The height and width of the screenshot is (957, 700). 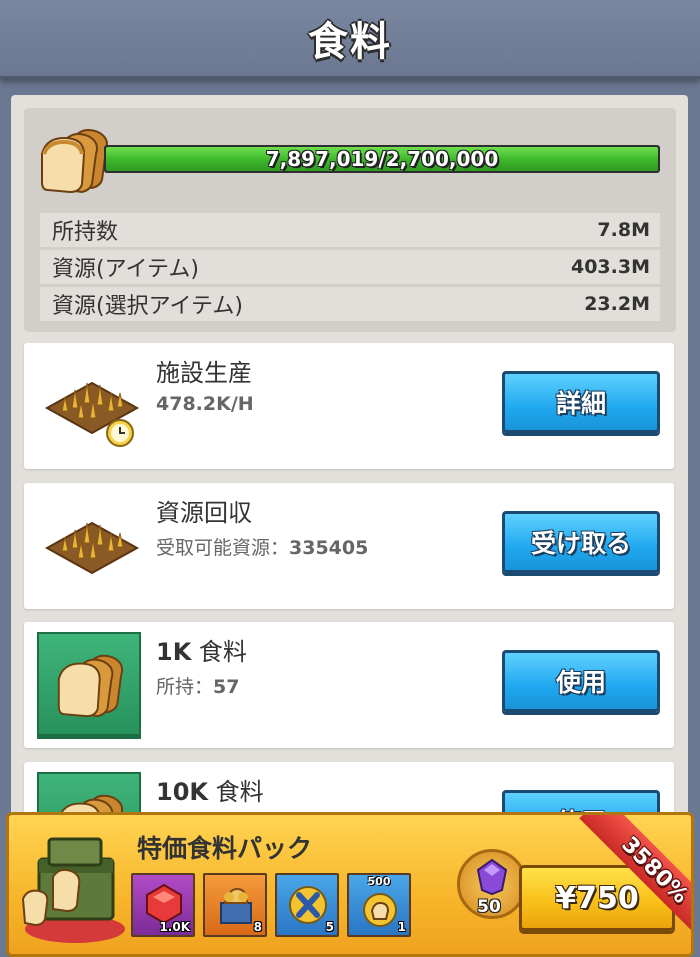 I want to click on collectable-label: 受取可能資源：, so click(x=223, y=548).